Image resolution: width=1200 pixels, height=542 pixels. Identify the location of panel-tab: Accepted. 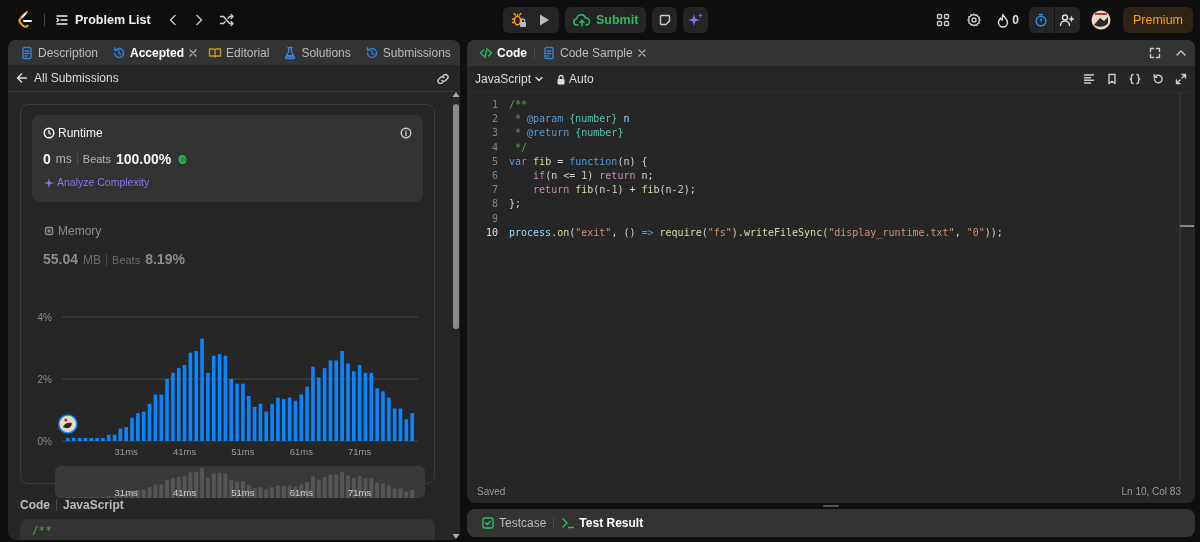
(148, 52).